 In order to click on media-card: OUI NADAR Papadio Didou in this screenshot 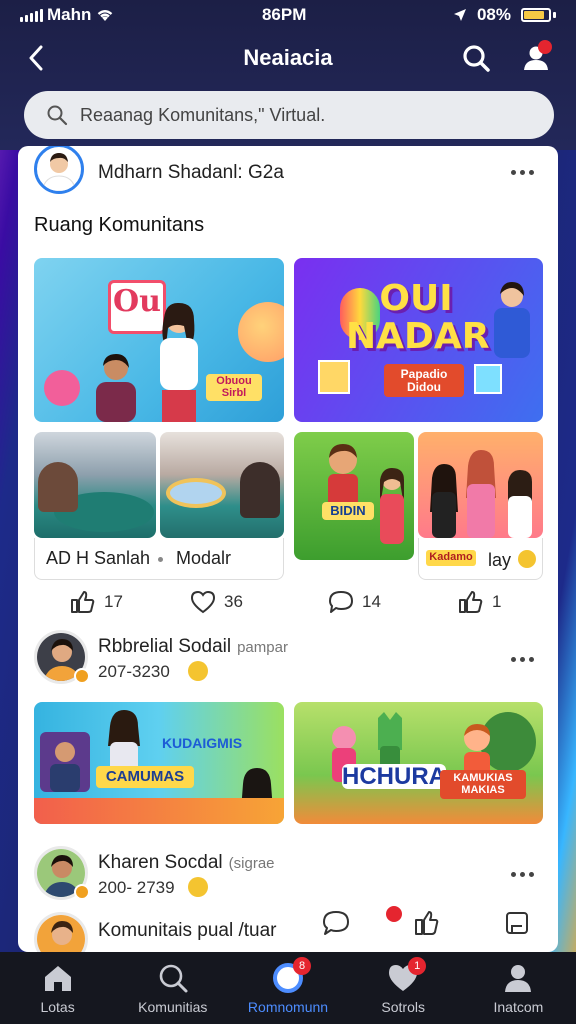, I will do `click(418, 340)`.